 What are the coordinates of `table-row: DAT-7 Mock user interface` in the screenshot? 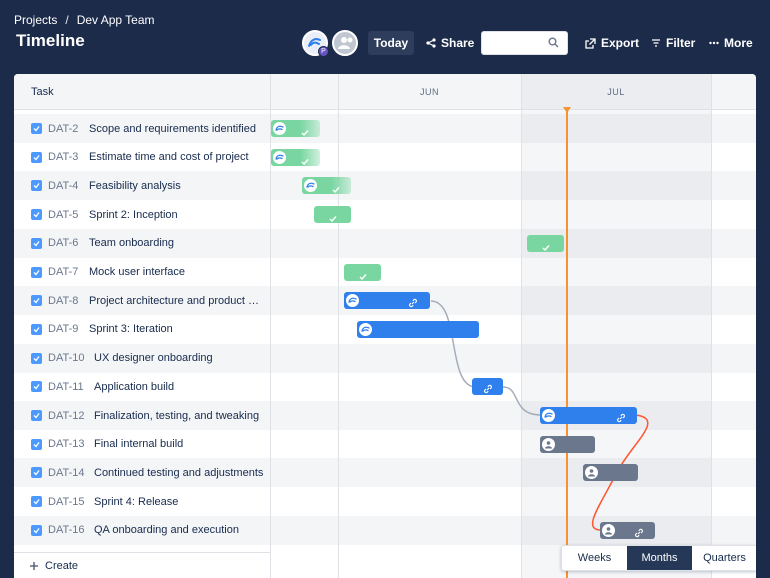 It's located at (142, 272).